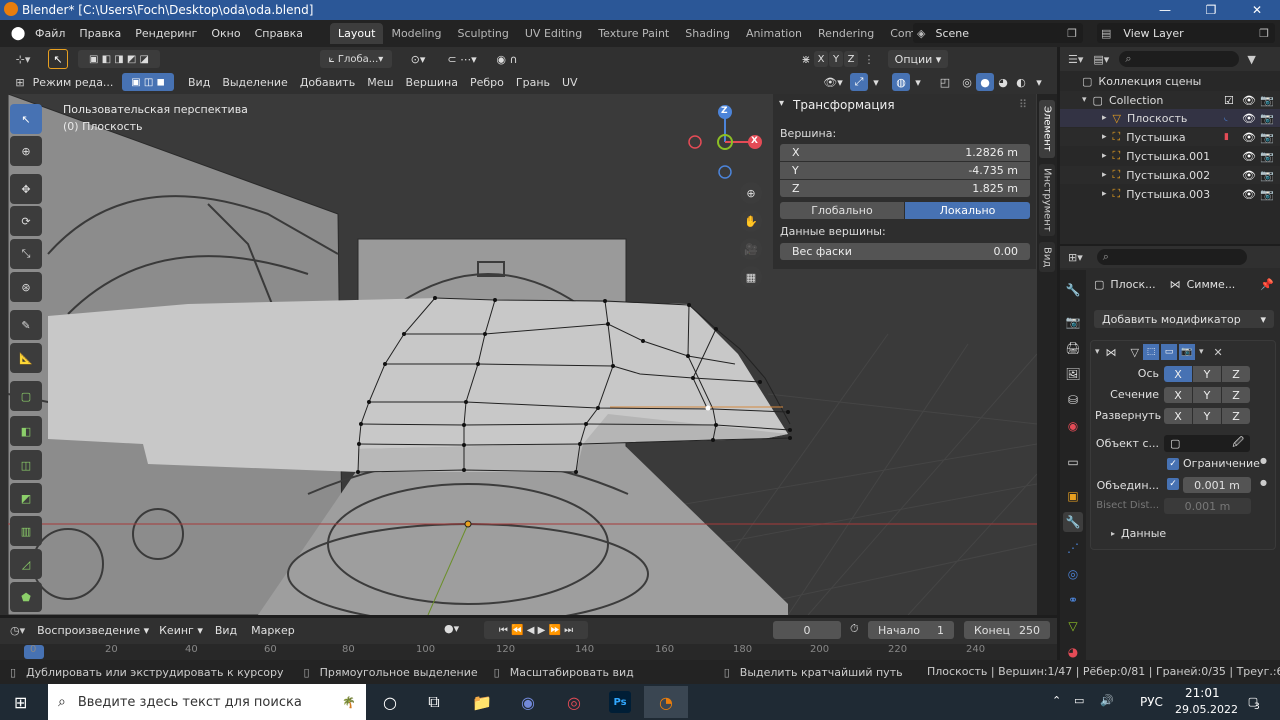 The height and width of the screenshot is (720, 1280). I want to click on minimize-button: —, so click(1165, 10).